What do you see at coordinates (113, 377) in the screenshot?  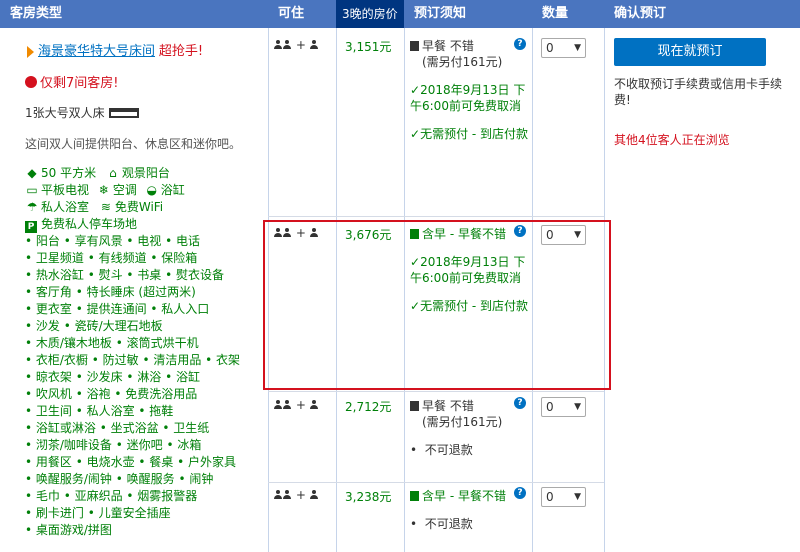 I see `amenity-line: • 晾衣架 • 沙发床 • 淋浴 • 浴缸` at bounding box center [113, 377].